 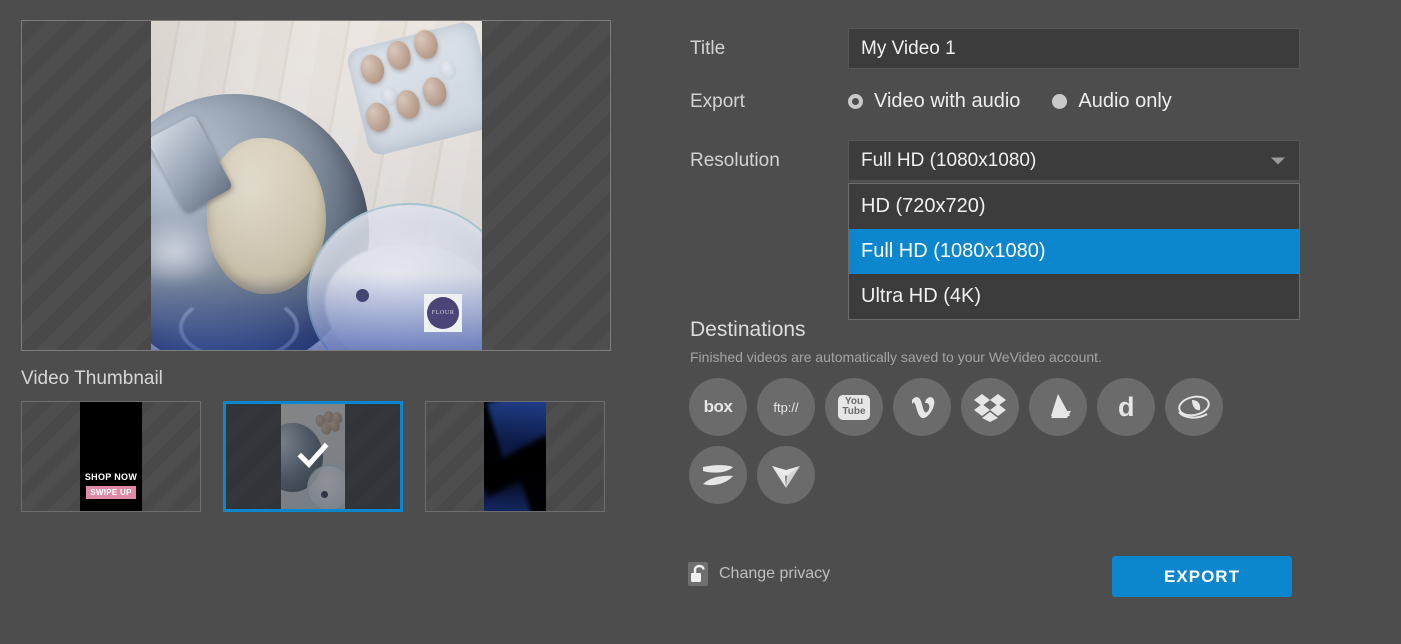 I want to click on destination-box: box, so click(x=718, y=407).